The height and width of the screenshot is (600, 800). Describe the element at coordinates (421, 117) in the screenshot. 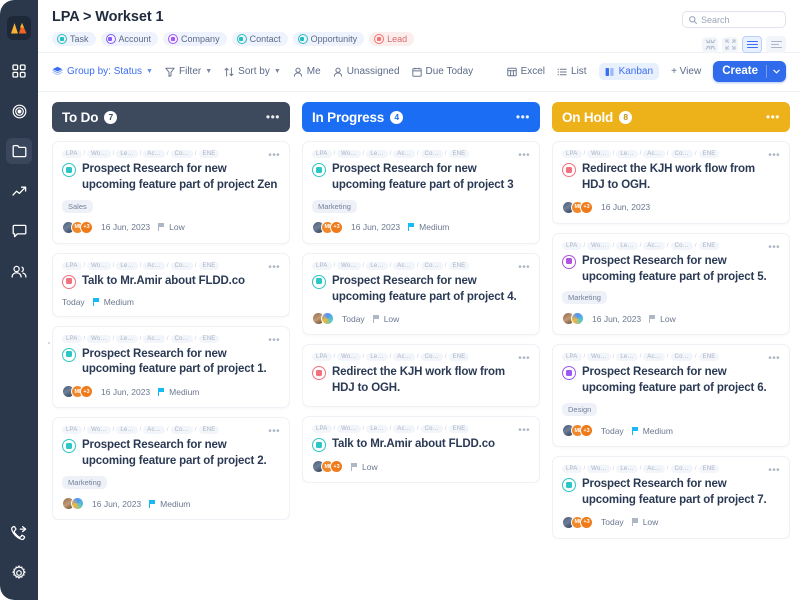

I see `column-header: In Progress 4 •••` at that location.